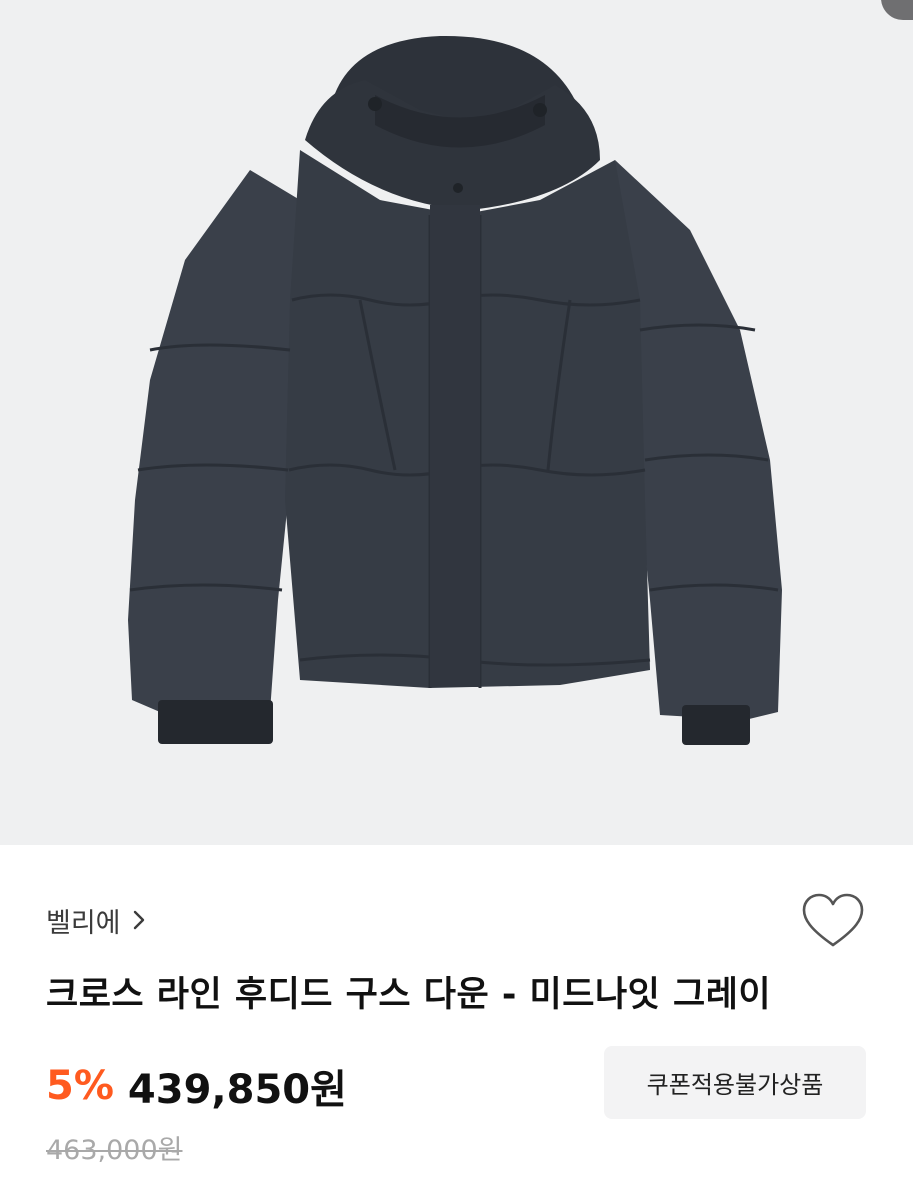  Describe the element at coordinates (83, 923) in the screenshot. I see `brand-name: 벨리에` at that location.